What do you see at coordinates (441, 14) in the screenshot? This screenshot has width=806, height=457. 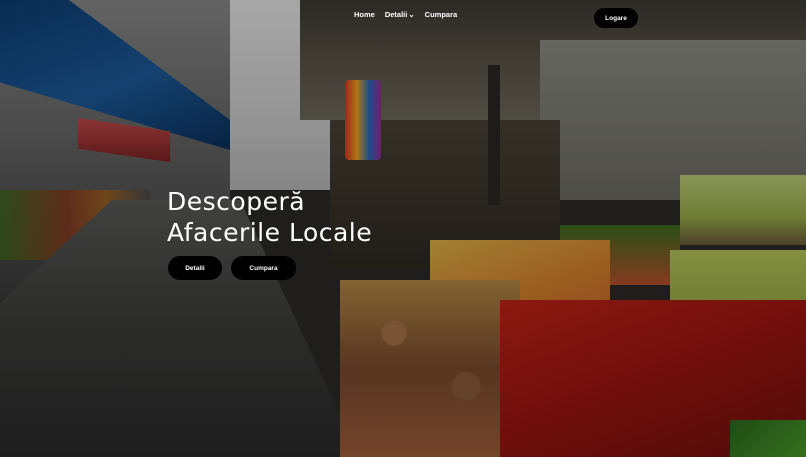 I see `nav-buy-link: Cumpara` at bounding box center [441, 14].